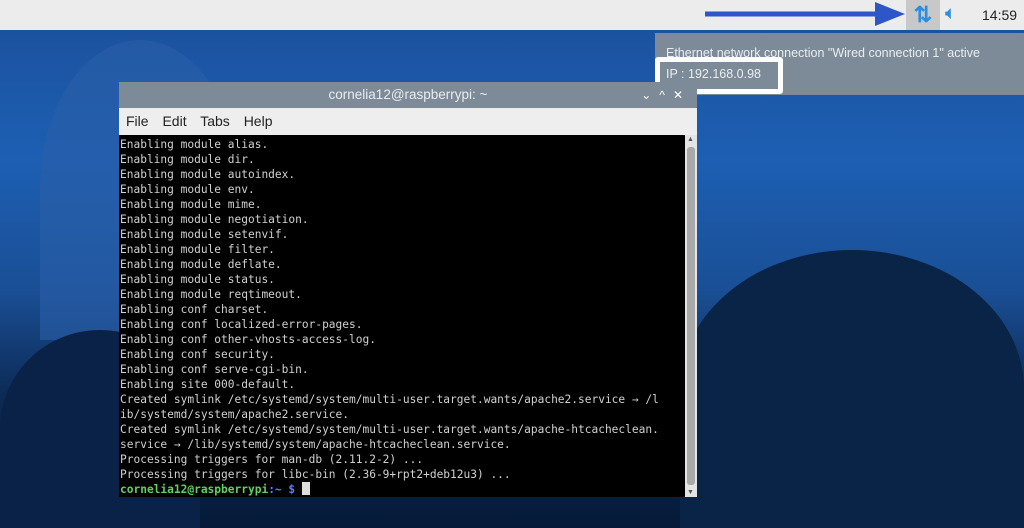 The image size is (1024, 528). I want to click on menu-tabs: Tabs, so click(215, 121).